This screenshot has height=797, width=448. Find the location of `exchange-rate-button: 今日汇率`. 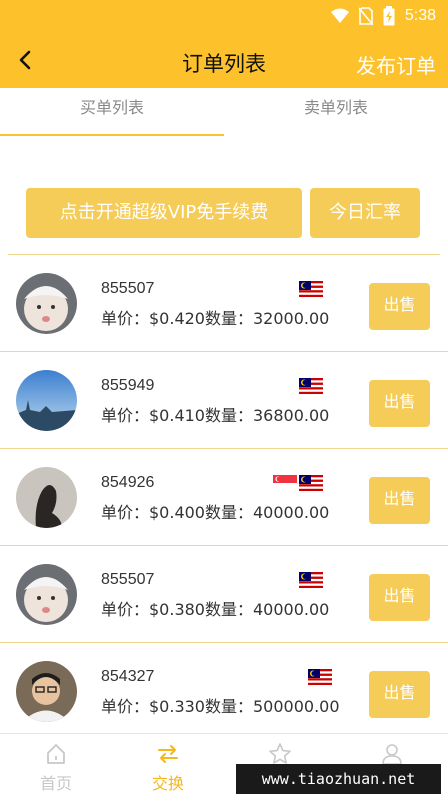

exchange-rate-button: 今日汇率 is located at coordinates (365, 213).